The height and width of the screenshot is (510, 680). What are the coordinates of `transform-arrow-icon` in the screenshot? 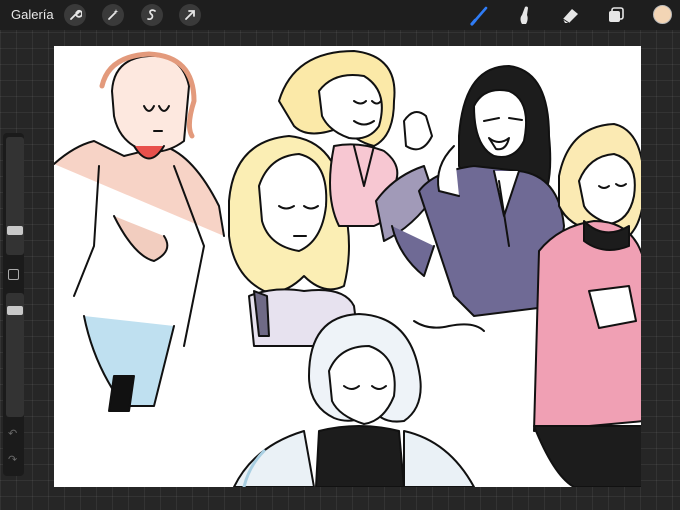 It's located at (190, 15).